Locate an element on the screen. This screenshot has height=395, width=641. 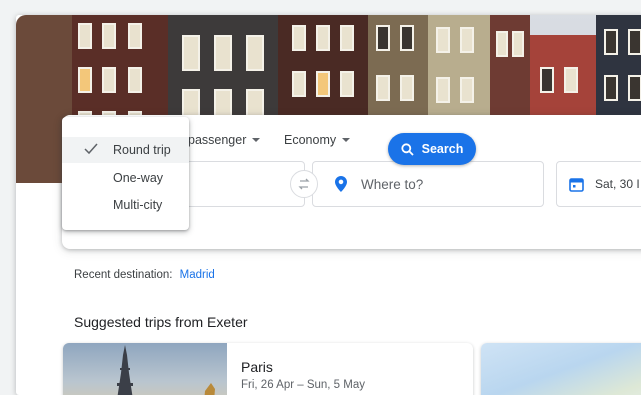
departure-date-field: Sat, 30 I is located at coordinates (598, 184).